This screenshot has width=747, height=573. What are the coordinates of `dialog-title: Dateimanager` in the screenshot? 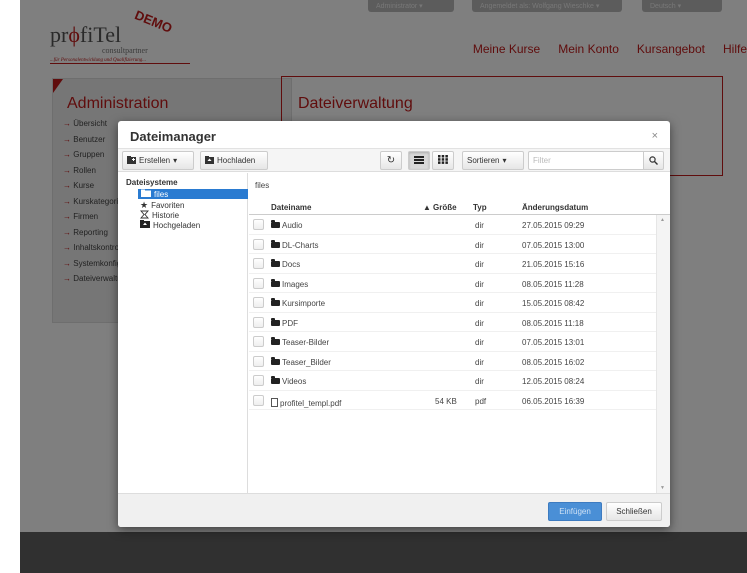 It's located at (173, 136).